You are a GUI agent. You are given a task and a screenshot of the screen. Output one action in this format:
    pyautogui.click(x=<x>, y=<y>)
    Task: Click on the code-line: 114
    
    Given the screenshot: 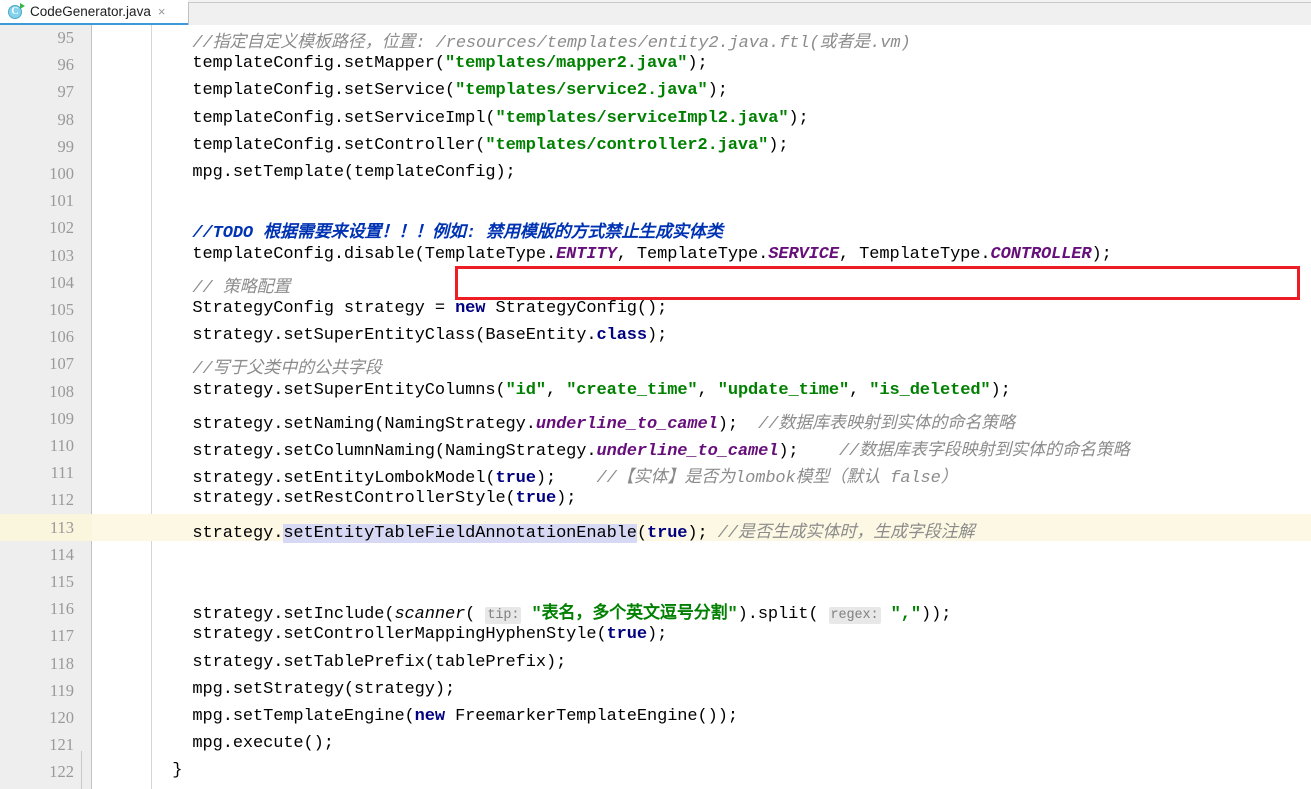 What is the action you would take?
    pyautogui.click(x=655, y=554)
    